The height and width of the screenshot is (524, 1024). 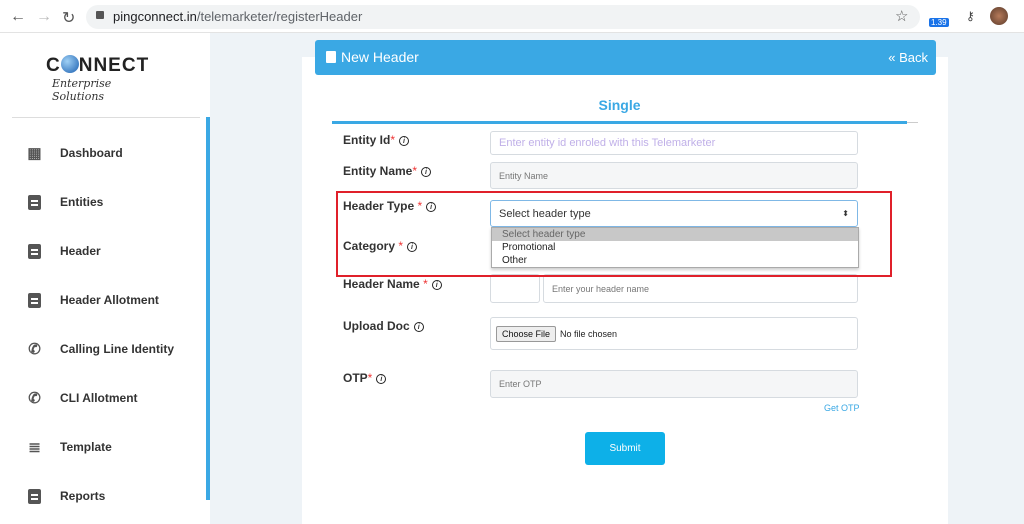 What do you see at coordinates (82, 90) in the screenshot?
I see `logo-tagline: Enterprise Solutions` at bounding box center [82, 90].